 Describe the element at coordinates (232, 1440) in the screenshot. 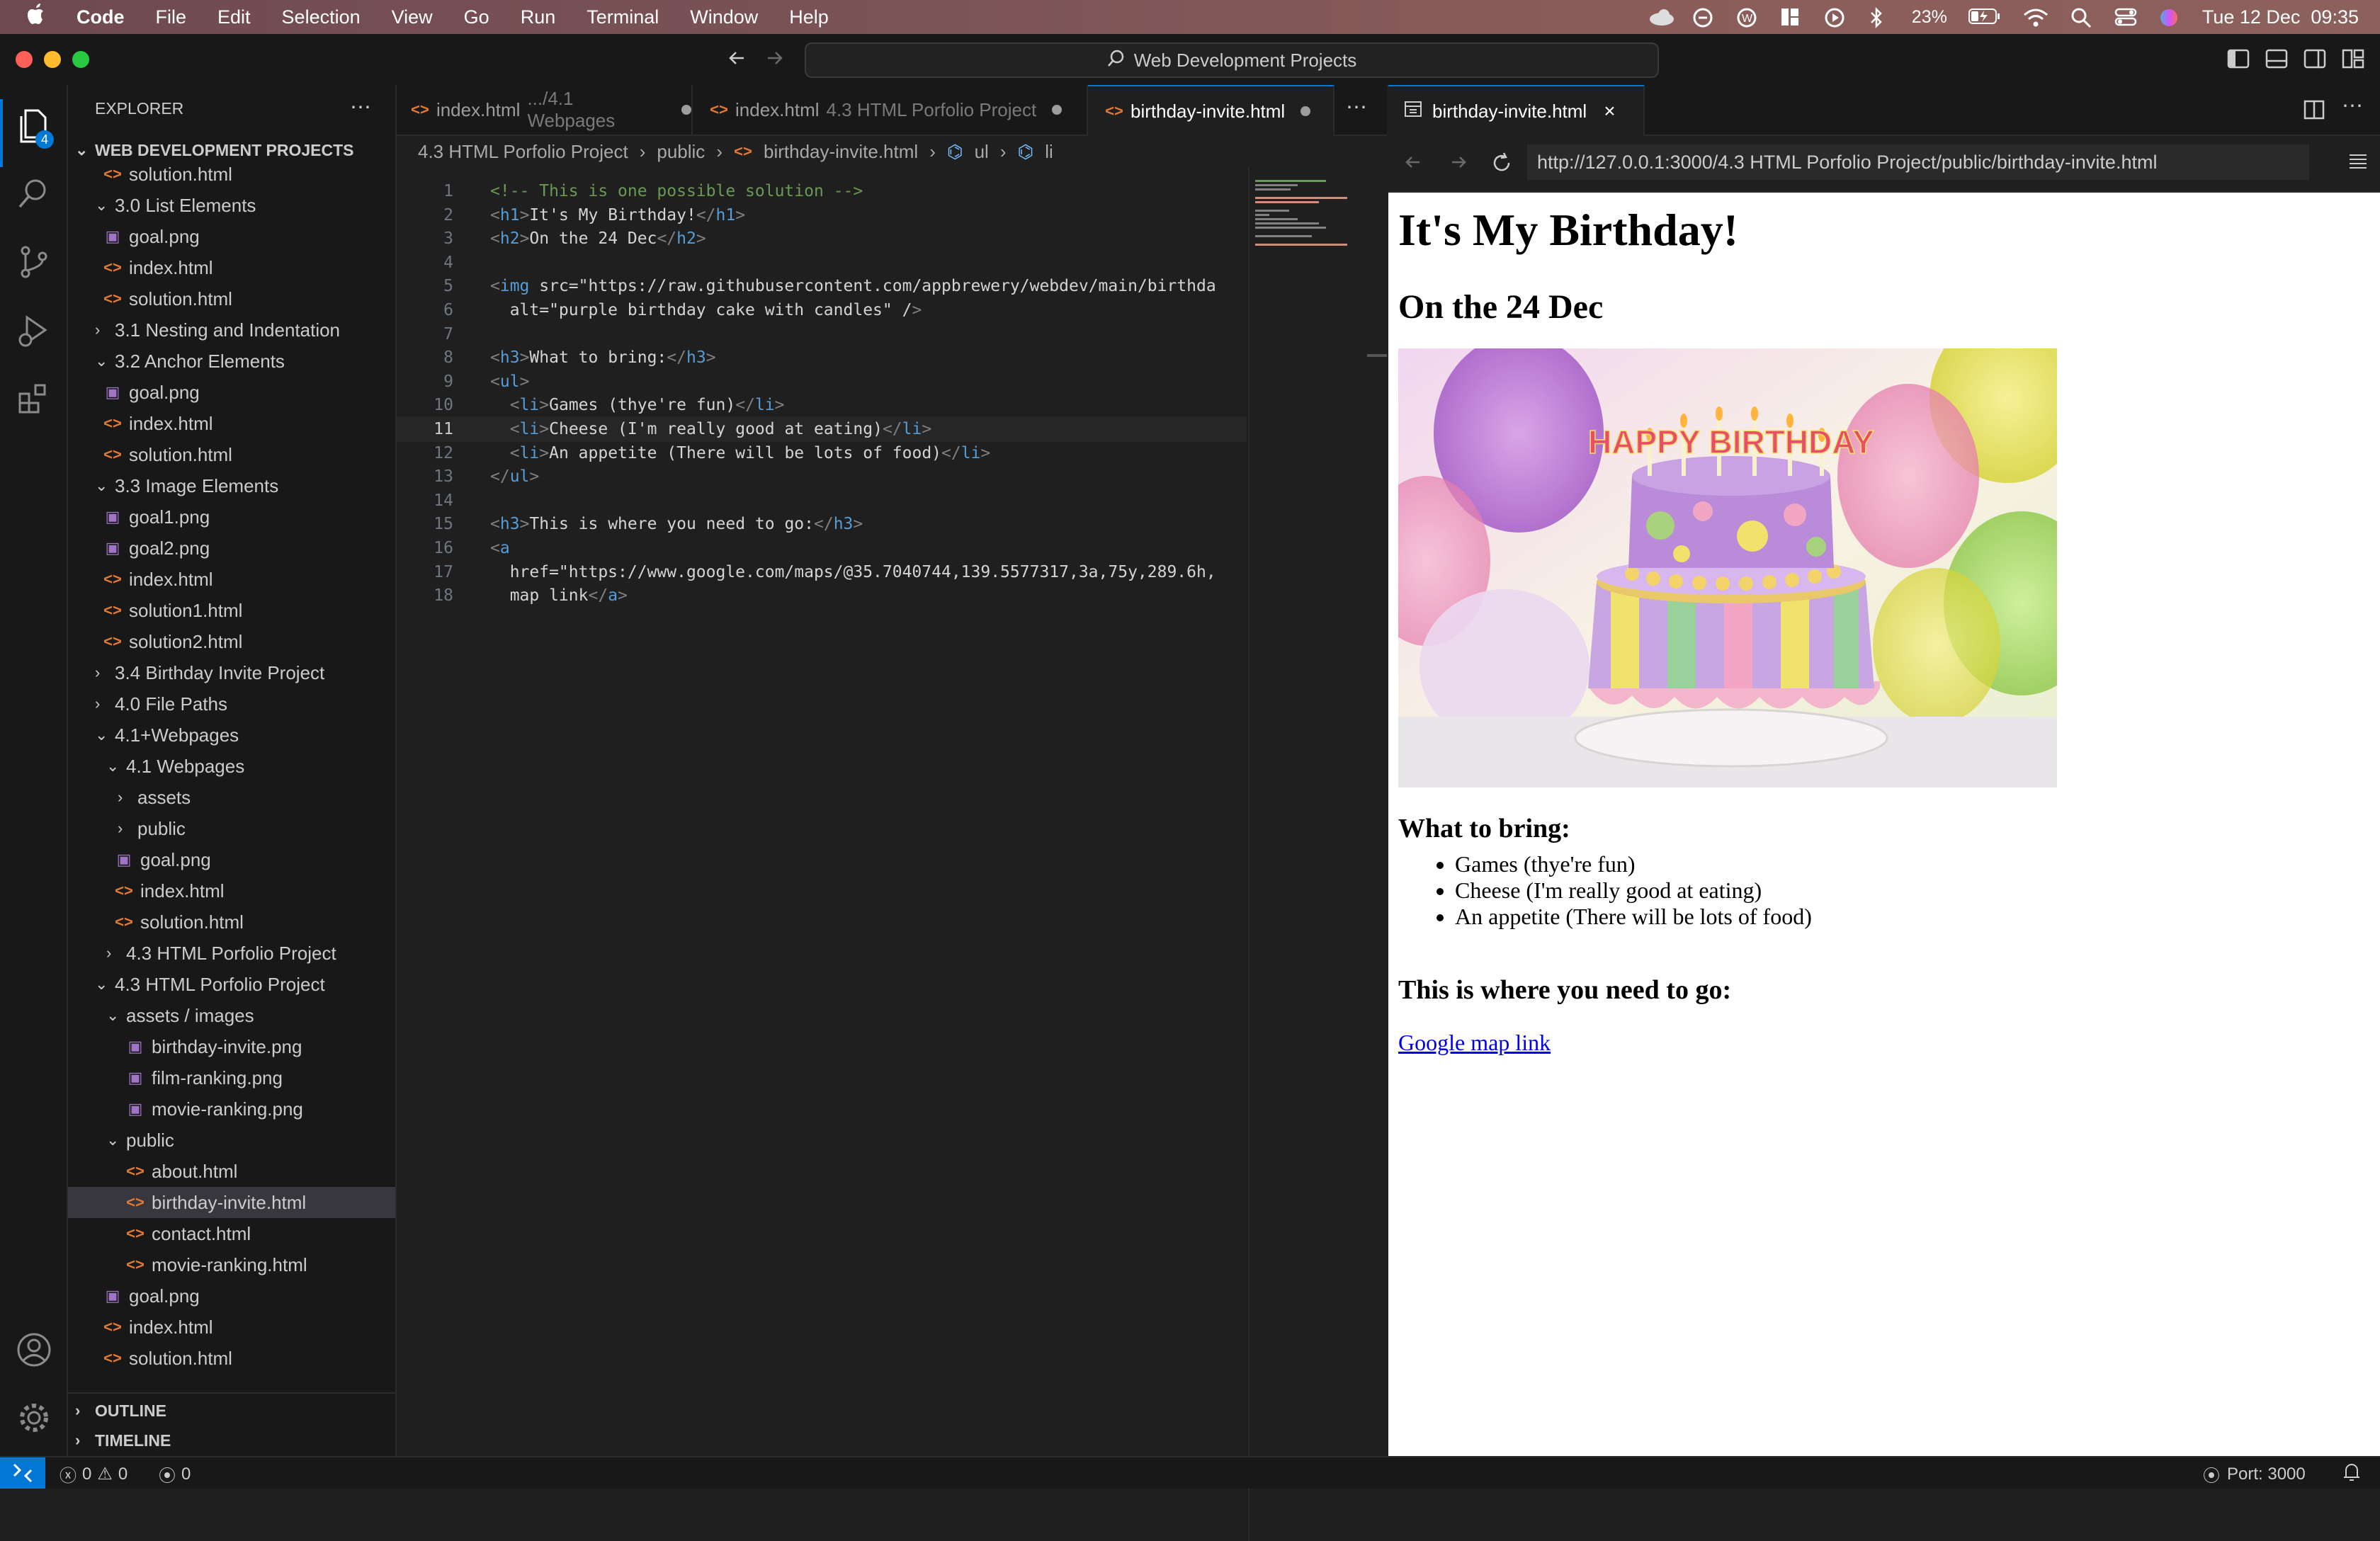

I see `timeline-section: › TIMELINE` at that location.